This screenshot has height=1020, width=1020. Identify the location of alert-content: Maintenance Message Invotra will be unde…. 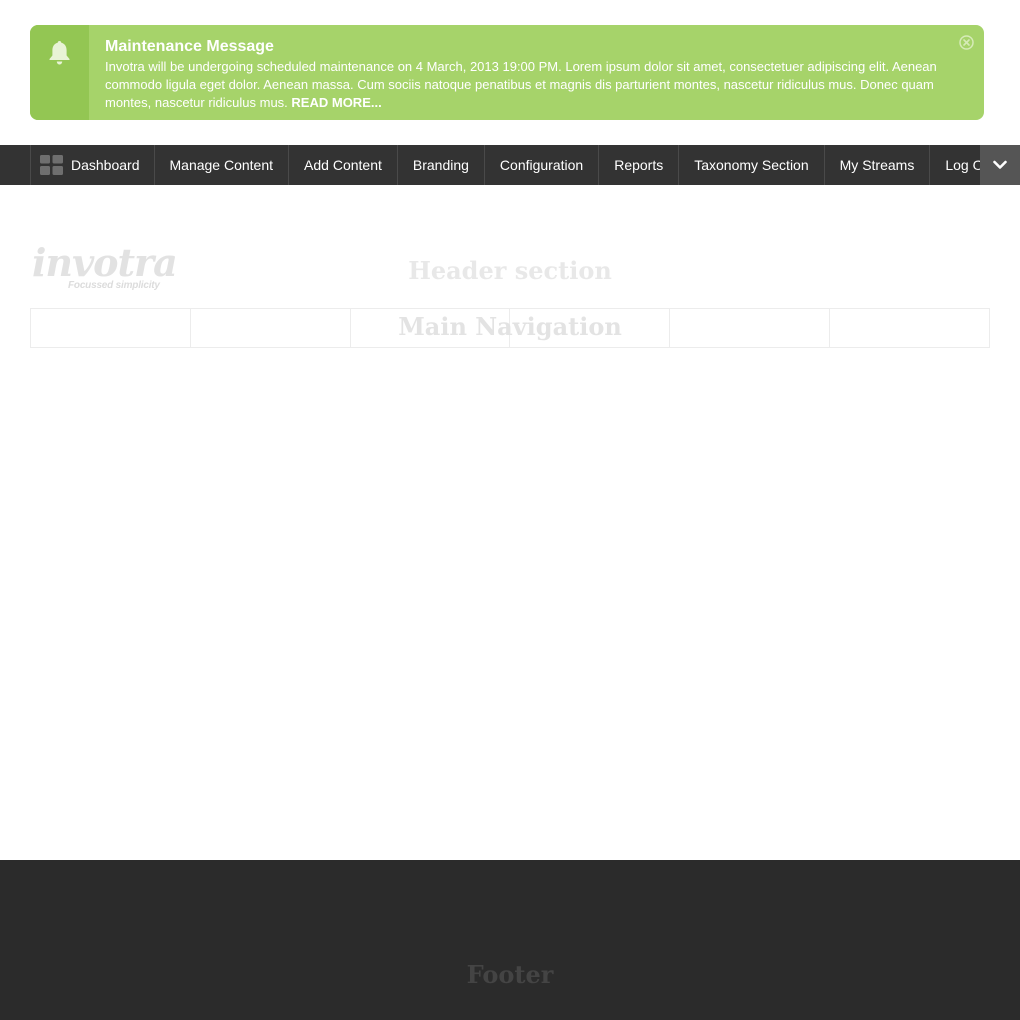
(524, 75).